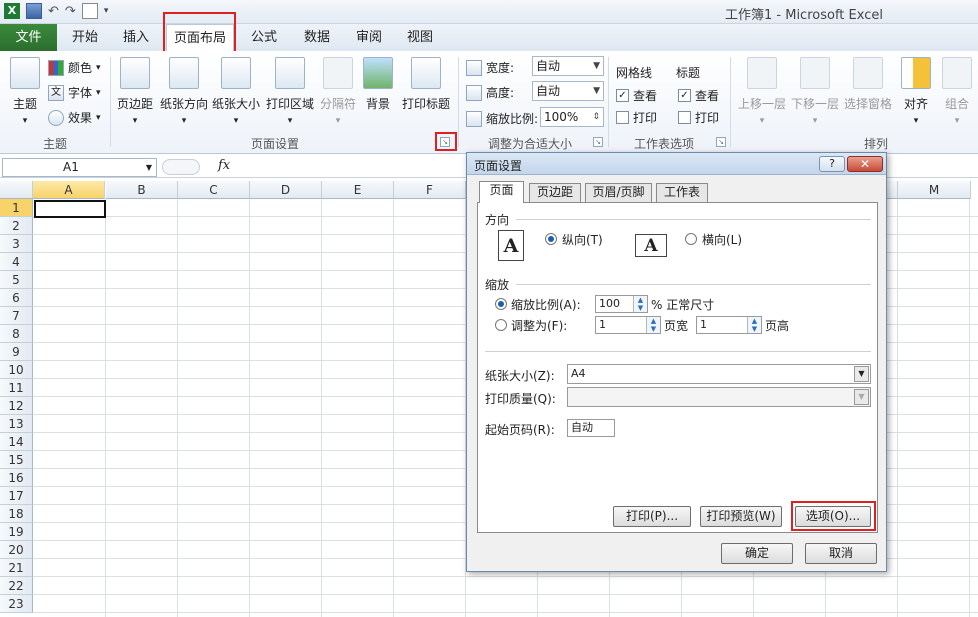  I want to click on help-button: ?, so click(832, 164).